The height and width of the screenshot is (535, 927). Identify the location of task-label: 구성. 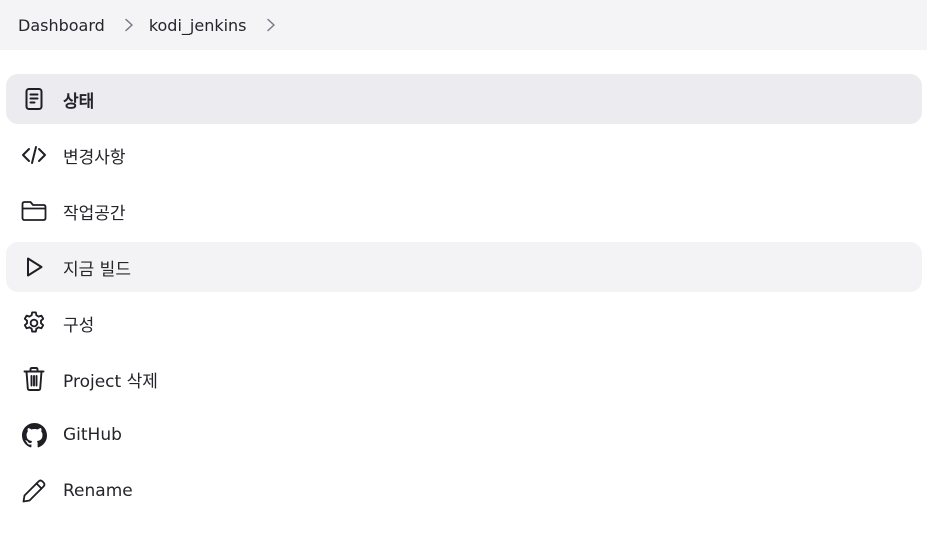
(79, 325).